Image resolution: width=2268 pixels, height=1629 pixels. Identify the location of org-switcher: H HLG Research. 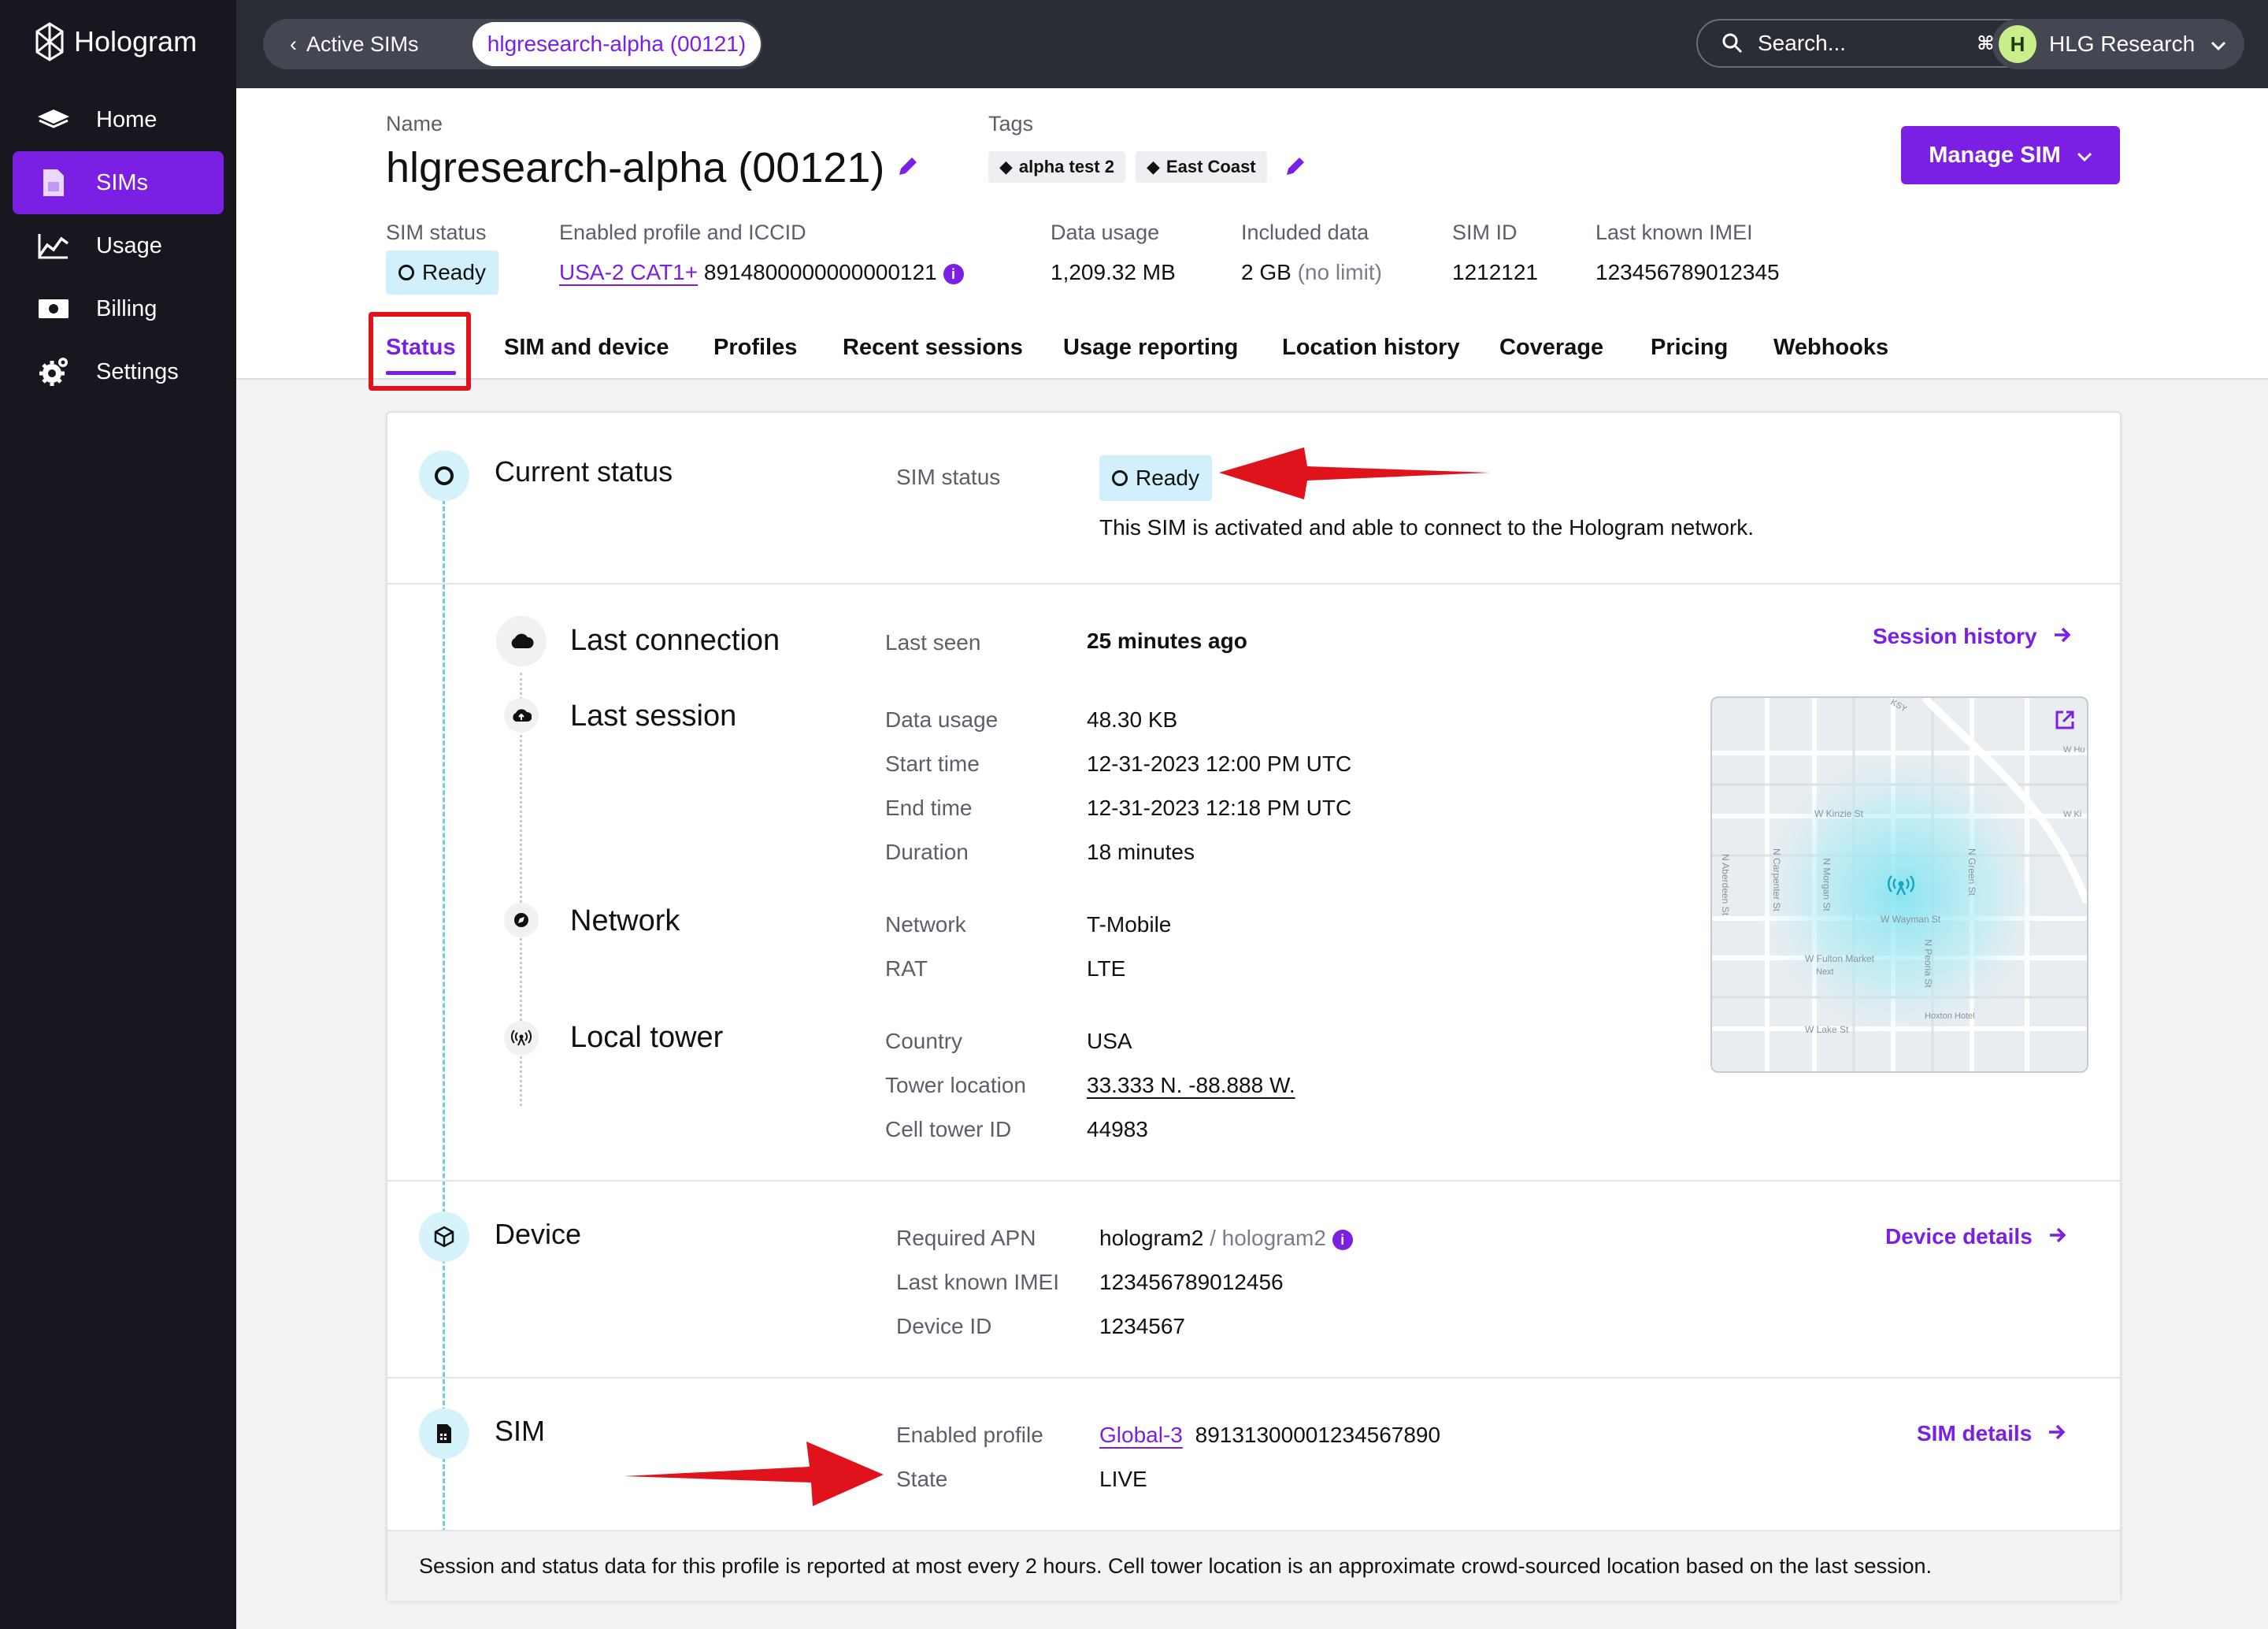
(2118, 44).